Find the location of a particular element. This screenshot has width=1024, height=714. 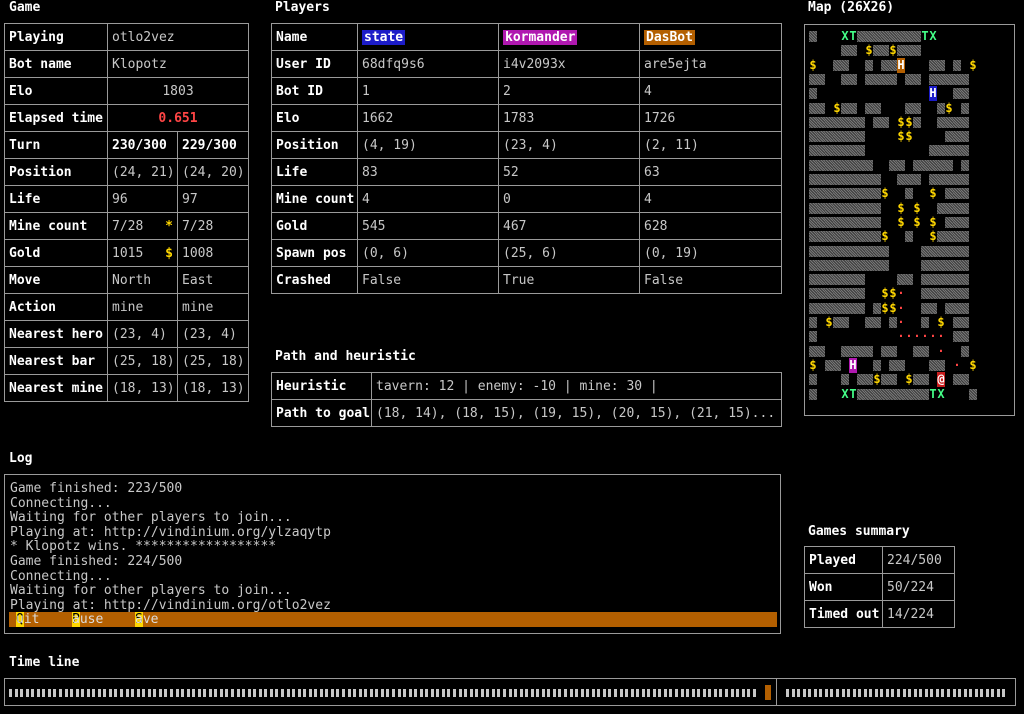

position-value-a: (24, 21) is located at coordinates (142, 172).